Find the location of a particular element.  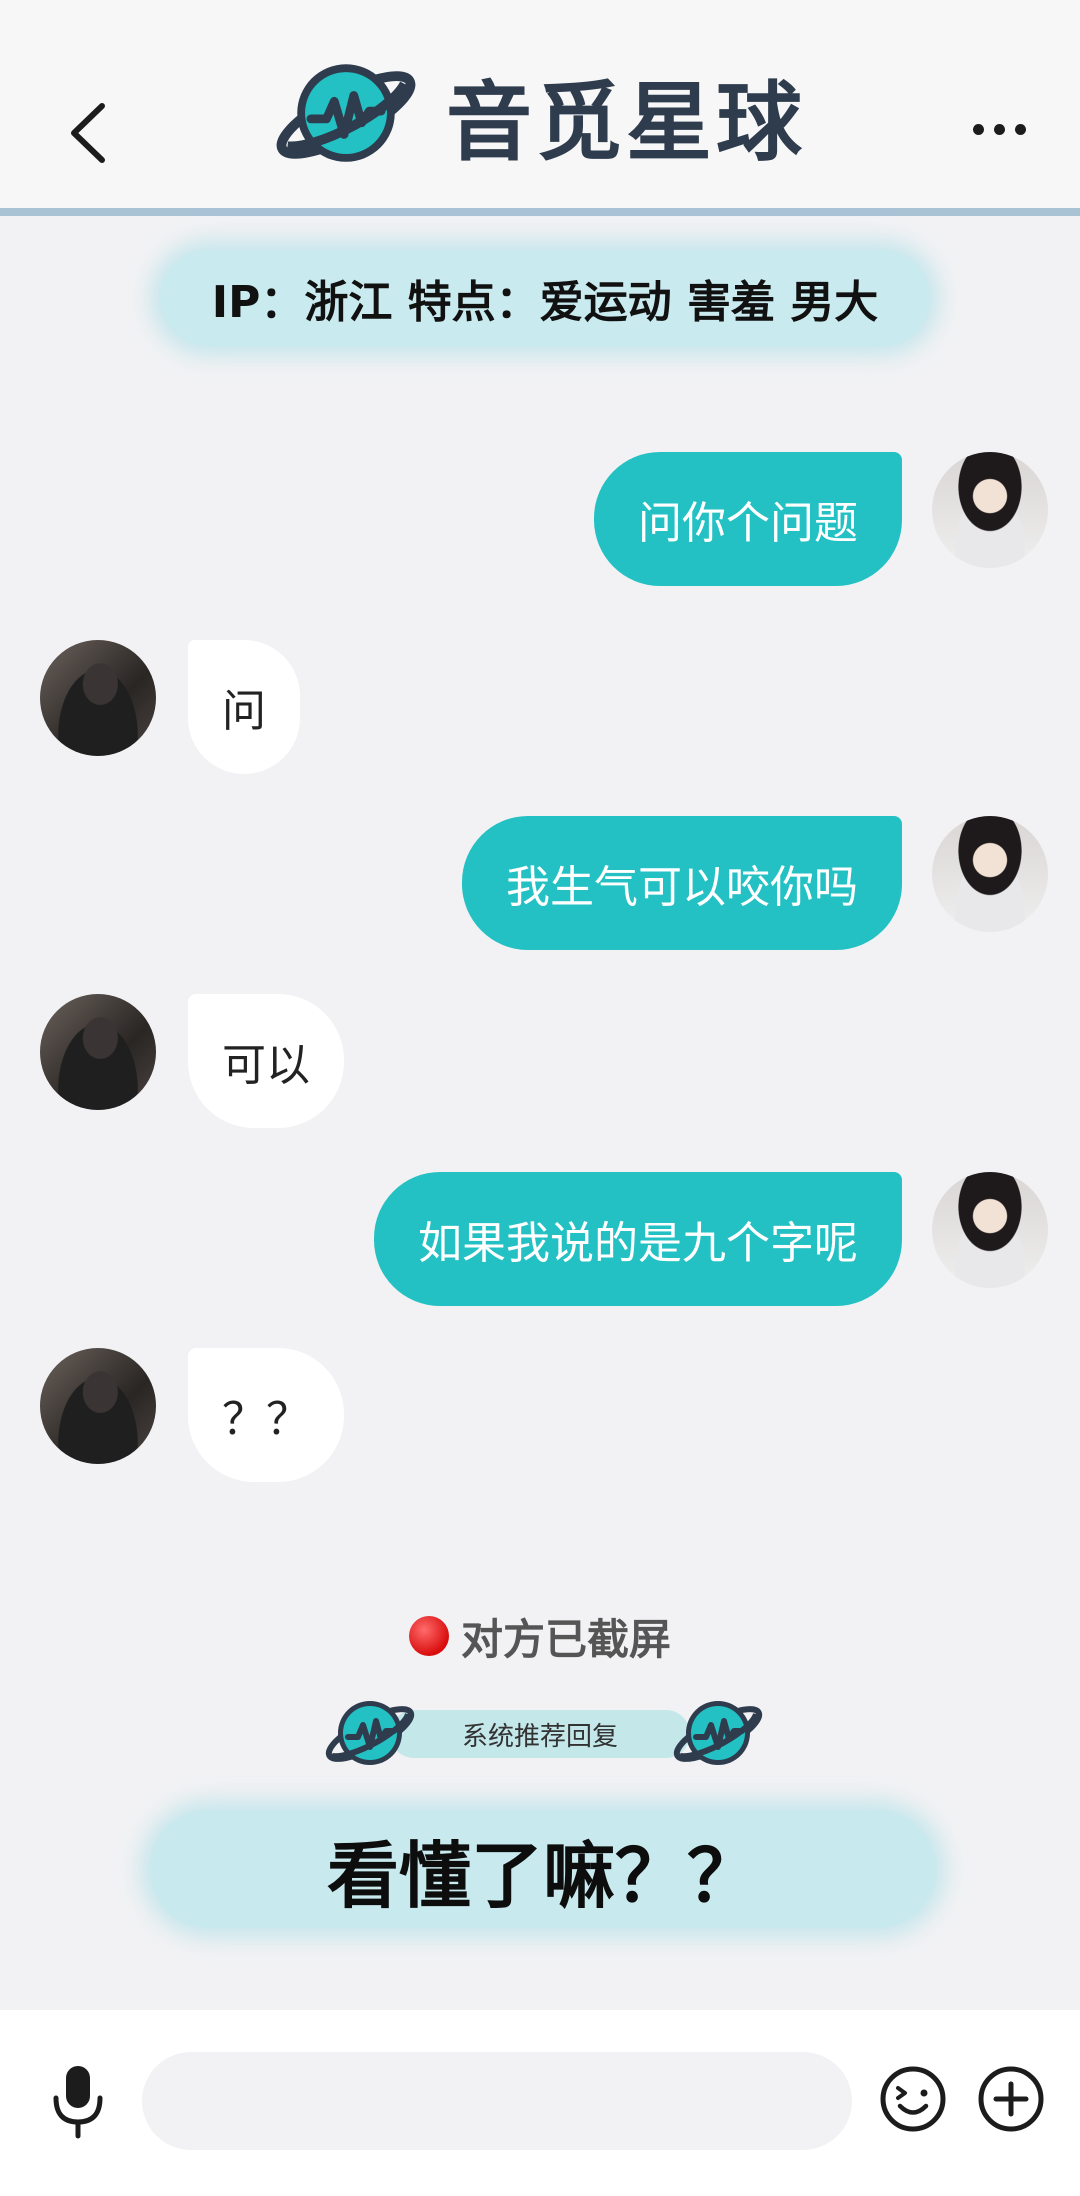

screenshot-notice-text: 对方已截屏 is located at coordinates (565, 1639).